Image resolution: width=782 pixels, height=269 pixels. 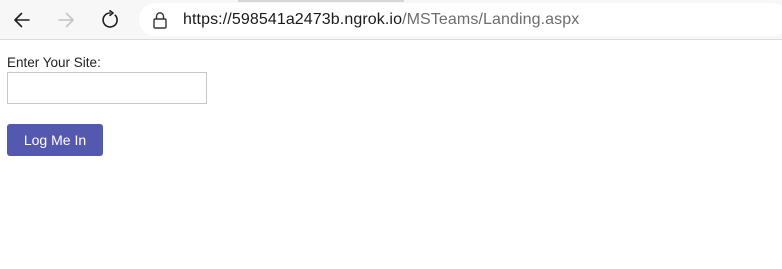 What do you see at coordinates (107, 88) in the screenshot?
I see `site-input` at bounding box center [107, 88].